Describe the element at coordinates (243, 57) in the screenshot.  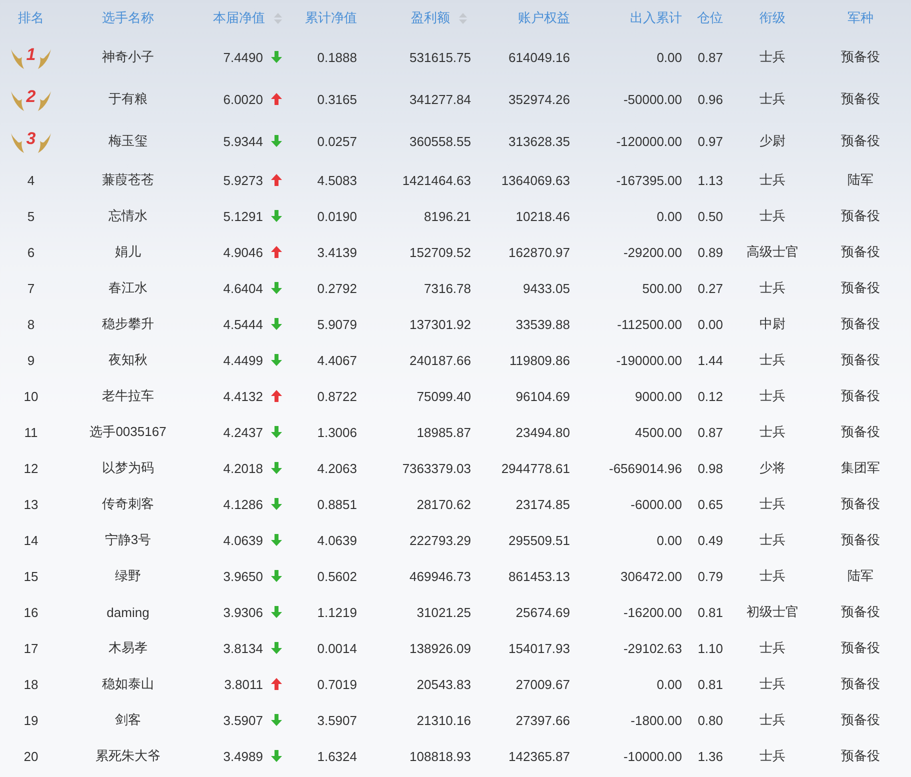
I see `current-nav: 7.4490` at that location.